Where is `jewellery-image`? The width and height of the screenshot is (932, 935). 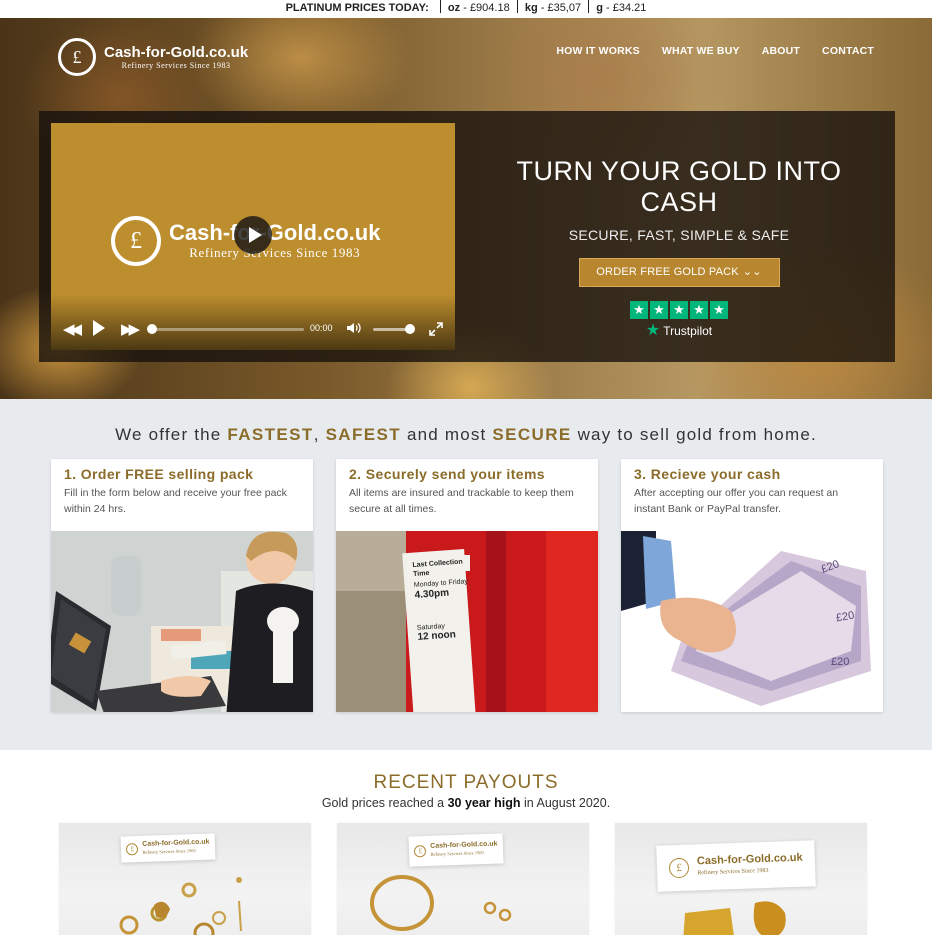 jewellery-image is located at coordinates (180, 906).